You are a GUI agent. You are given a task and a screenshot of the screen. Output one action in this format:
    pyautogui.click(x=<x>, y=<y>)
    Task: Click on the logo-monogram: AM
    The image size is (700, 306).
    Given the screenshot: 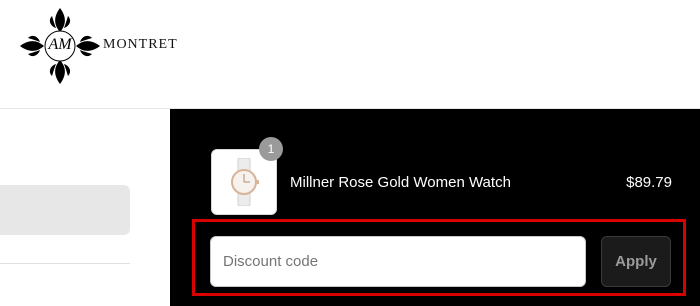 What is the action you would take?
    pyautogui.click(x=60, y=44)
    